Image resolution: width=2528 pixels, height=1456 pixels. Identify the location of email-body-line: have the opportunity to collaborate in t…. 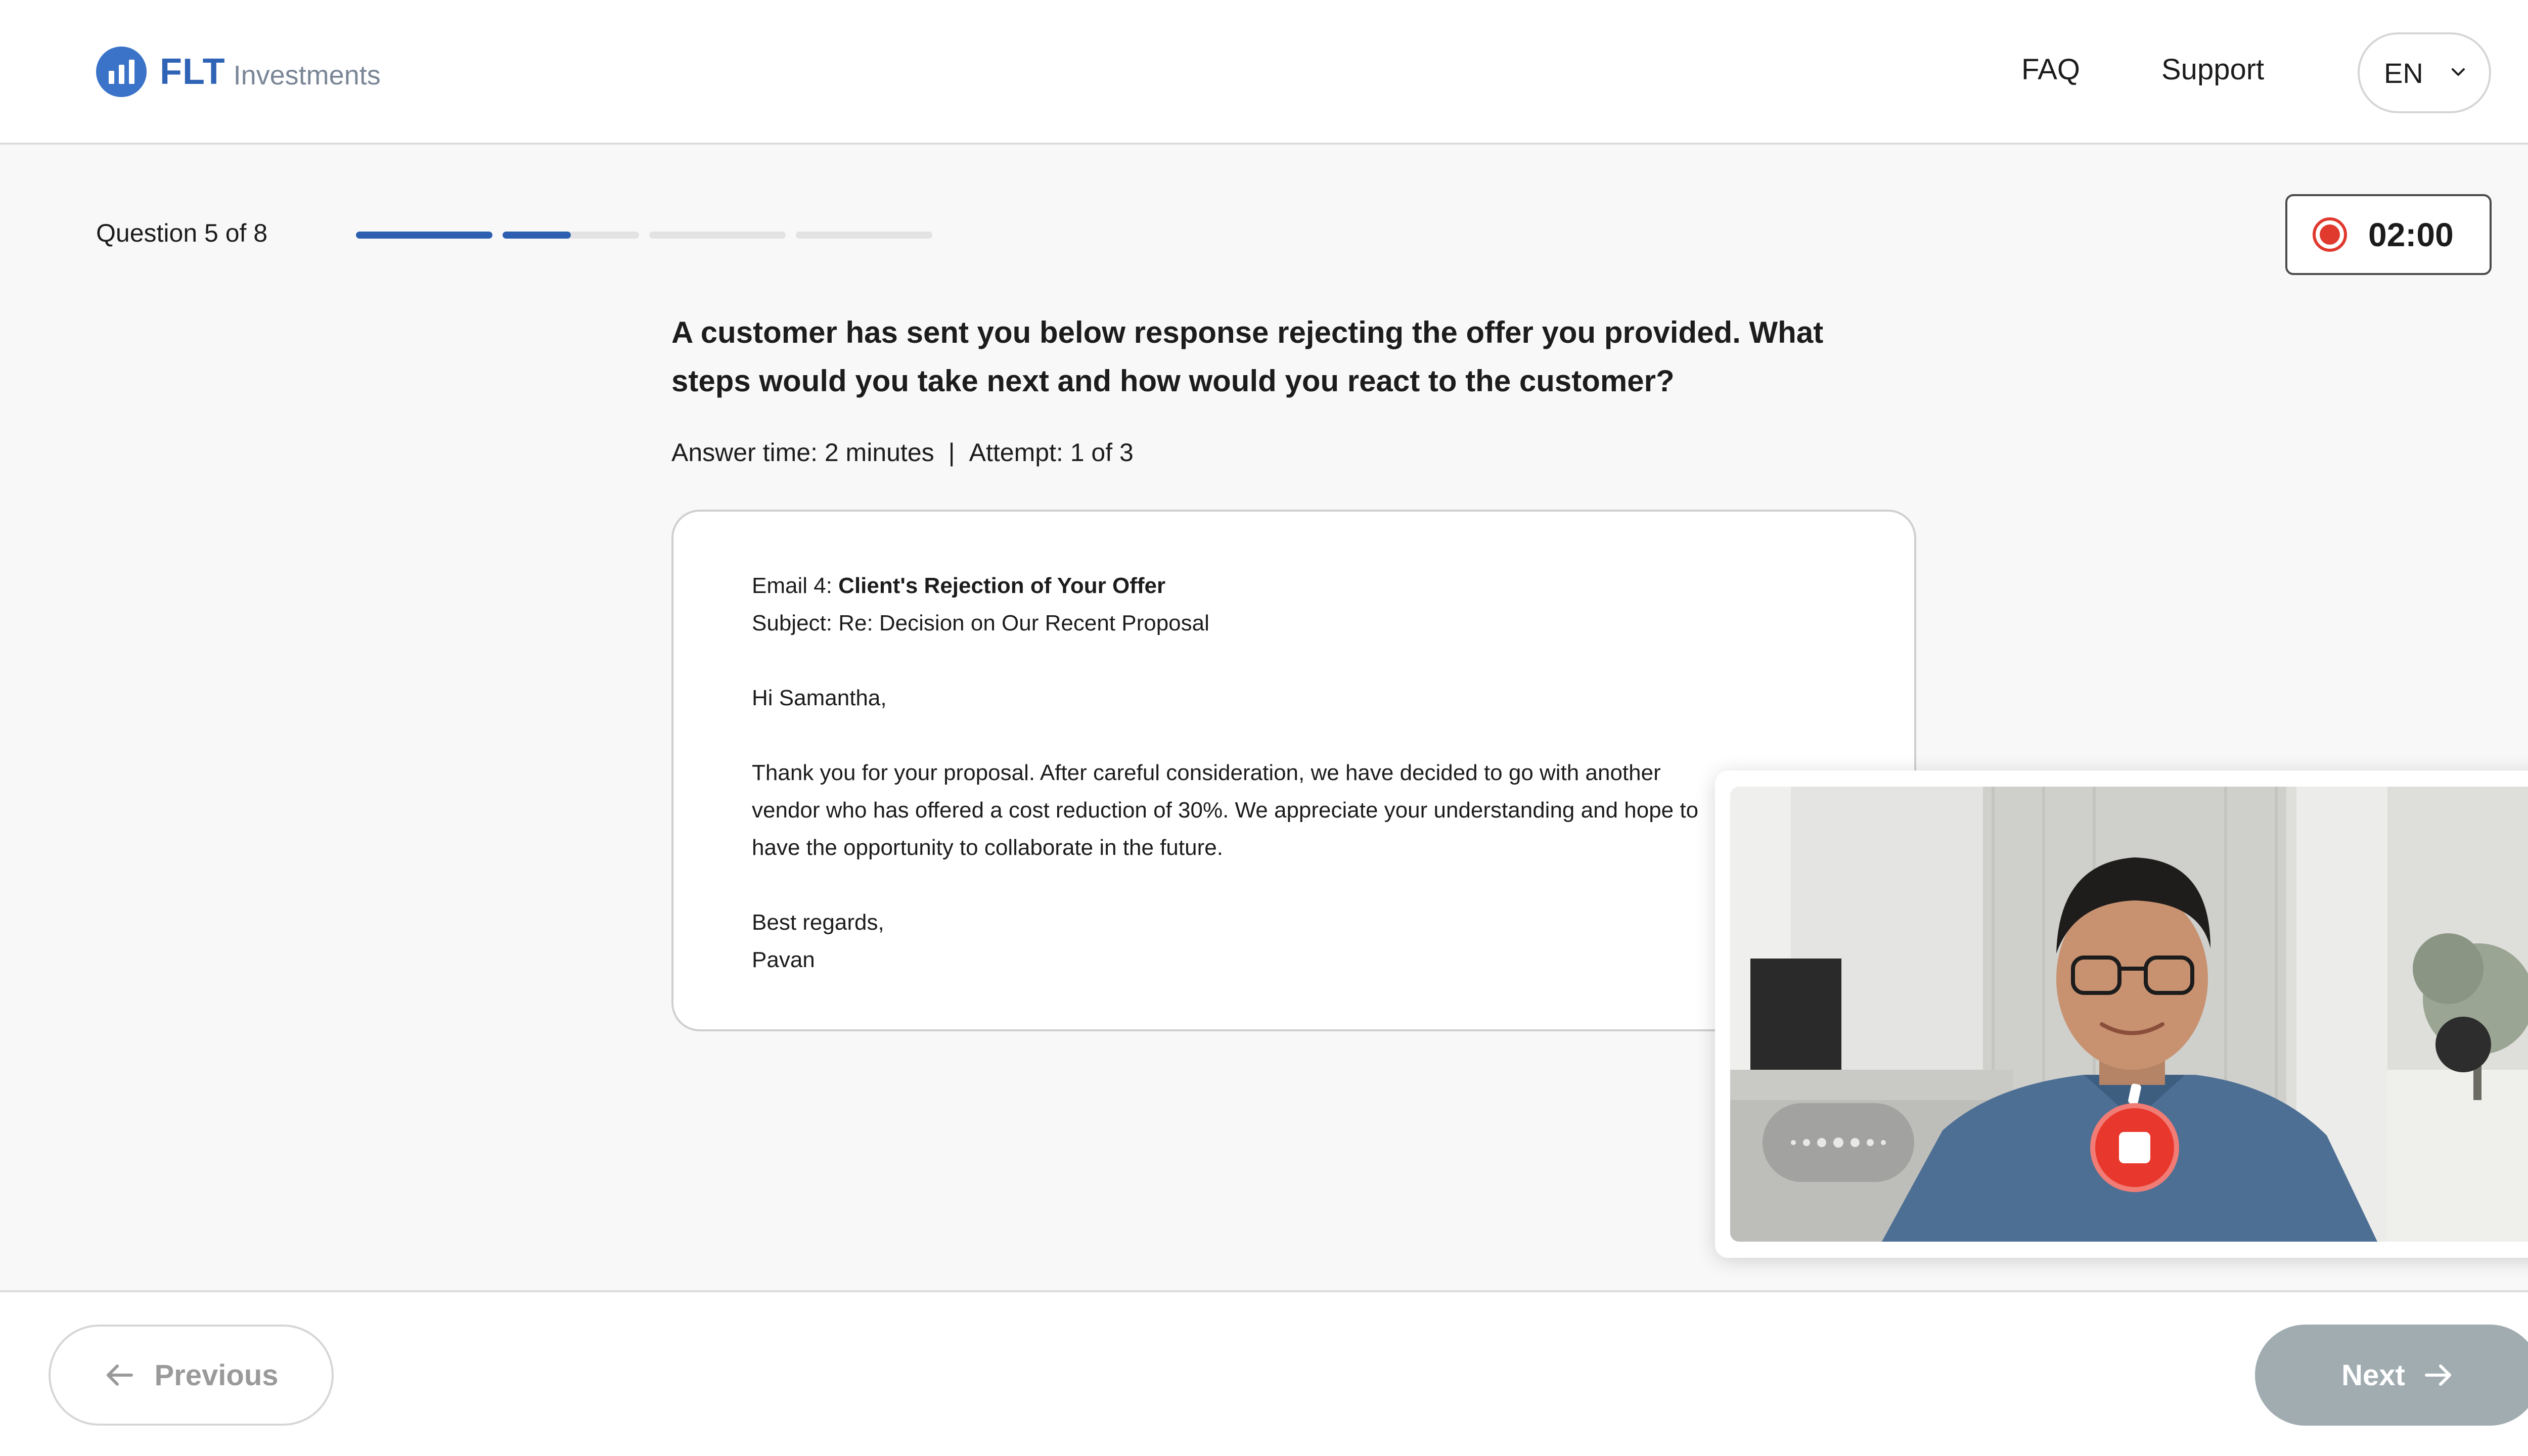
(988, 847).